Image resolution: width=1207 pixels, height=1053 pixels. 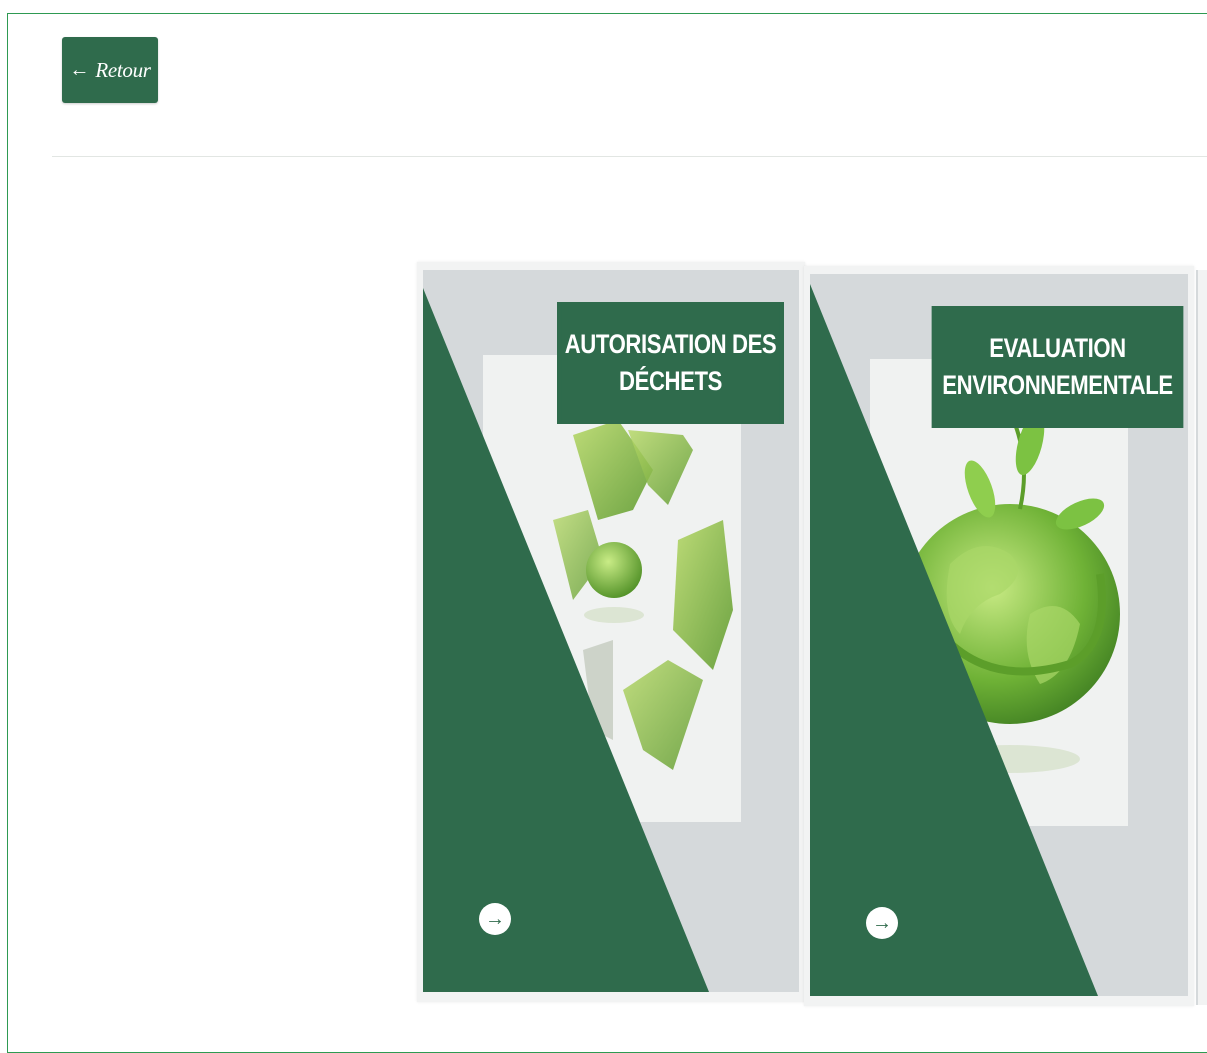 What do you see at coordinates (629, 156) in the screenshot?
I see `header-divider` at bounding box center [629, 156].